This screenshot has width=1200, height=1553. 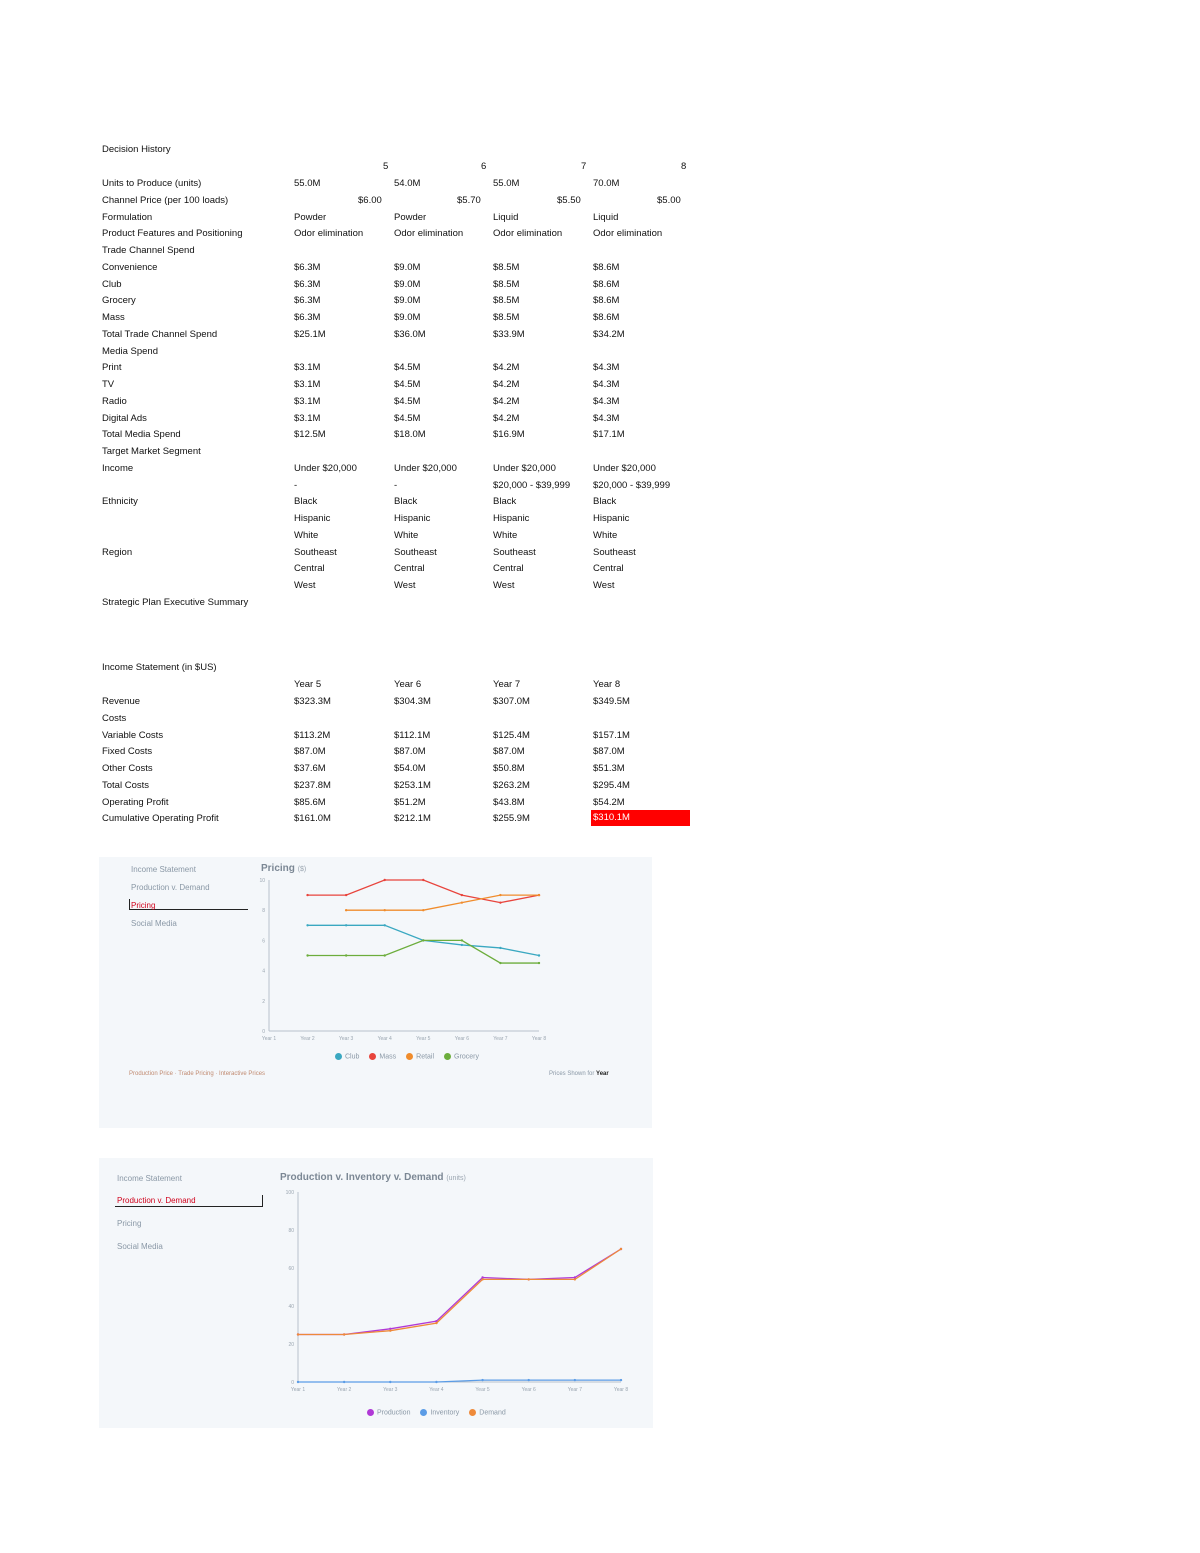 What do you see at coordinates (291, 1345) in the screenshot?
I see `y-tick-label: 20` at bounding box center [291, 1345].